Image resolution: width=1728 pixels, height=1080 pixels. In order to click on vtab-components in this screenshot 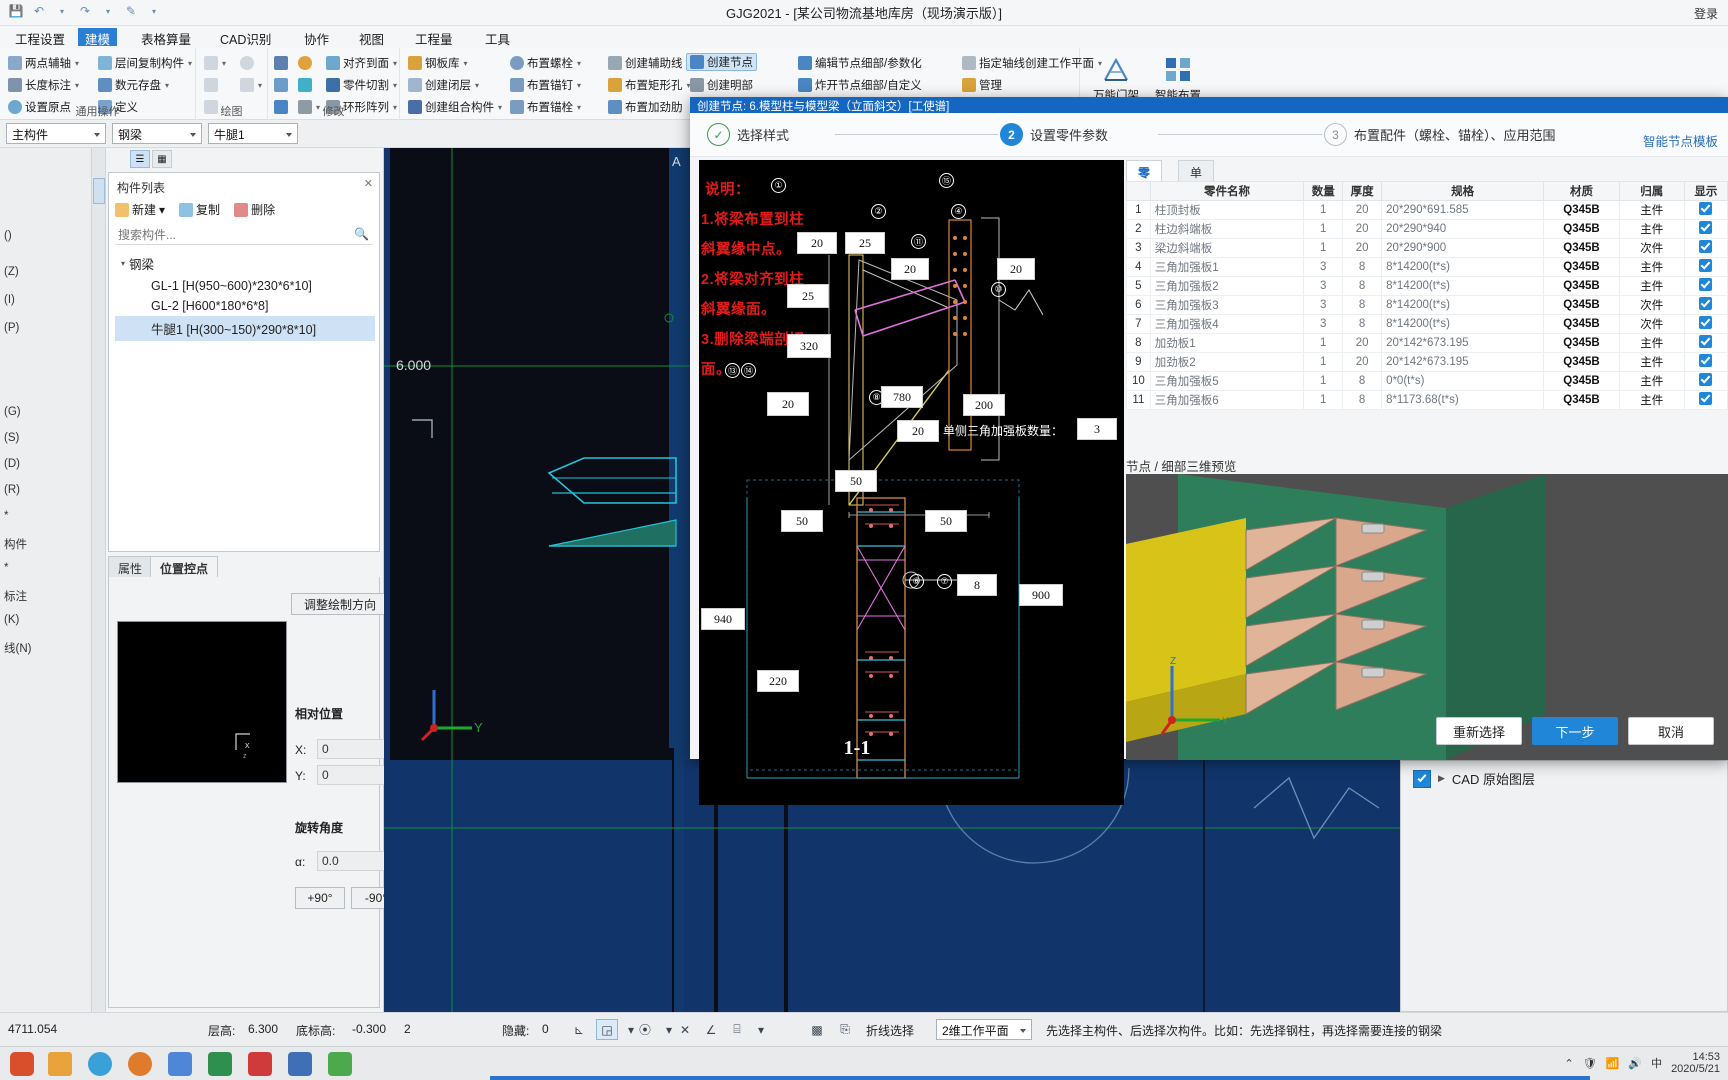, I will do `click(99, 191)`.